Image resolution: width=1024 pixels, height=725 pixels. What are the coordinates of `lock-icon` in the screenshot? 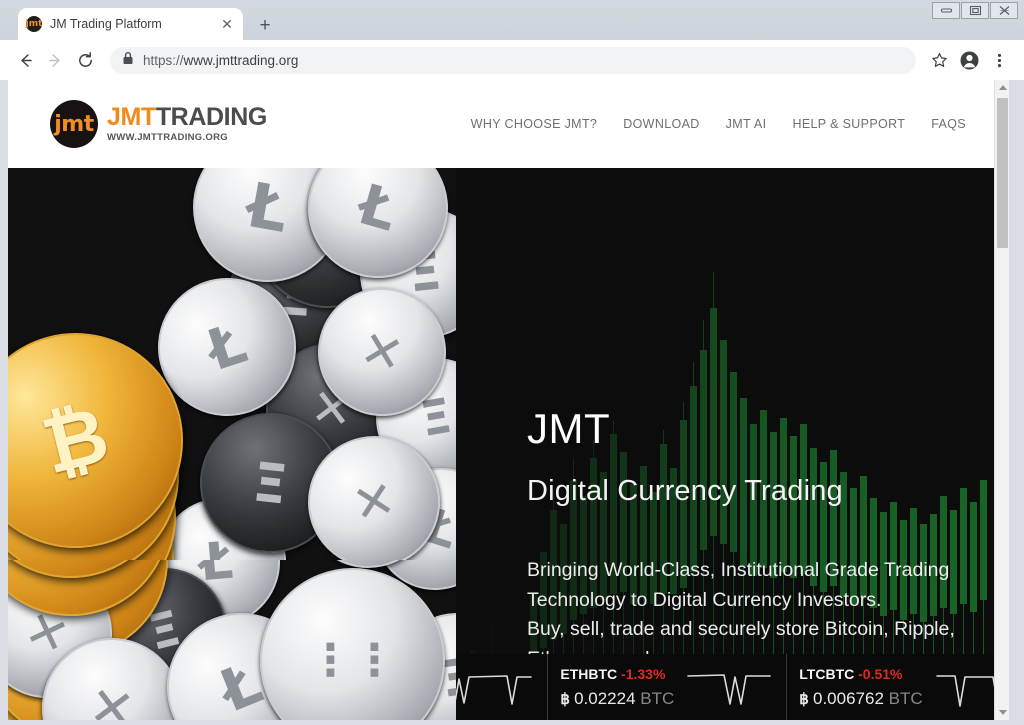 It's located at (128, 60).